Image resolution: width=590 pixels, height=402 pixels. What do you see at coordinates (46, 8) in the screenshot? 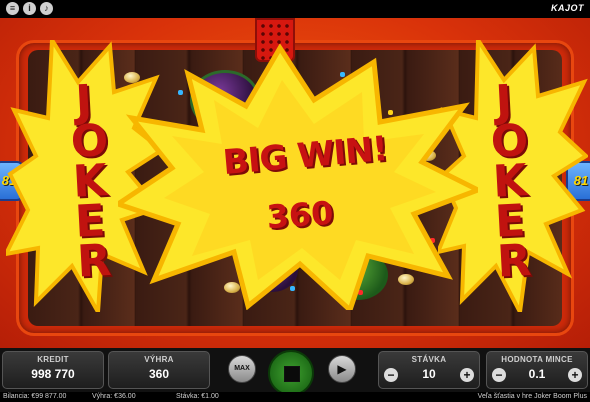
I see `sound-icon: ♪` at bounding box center [46, 8].